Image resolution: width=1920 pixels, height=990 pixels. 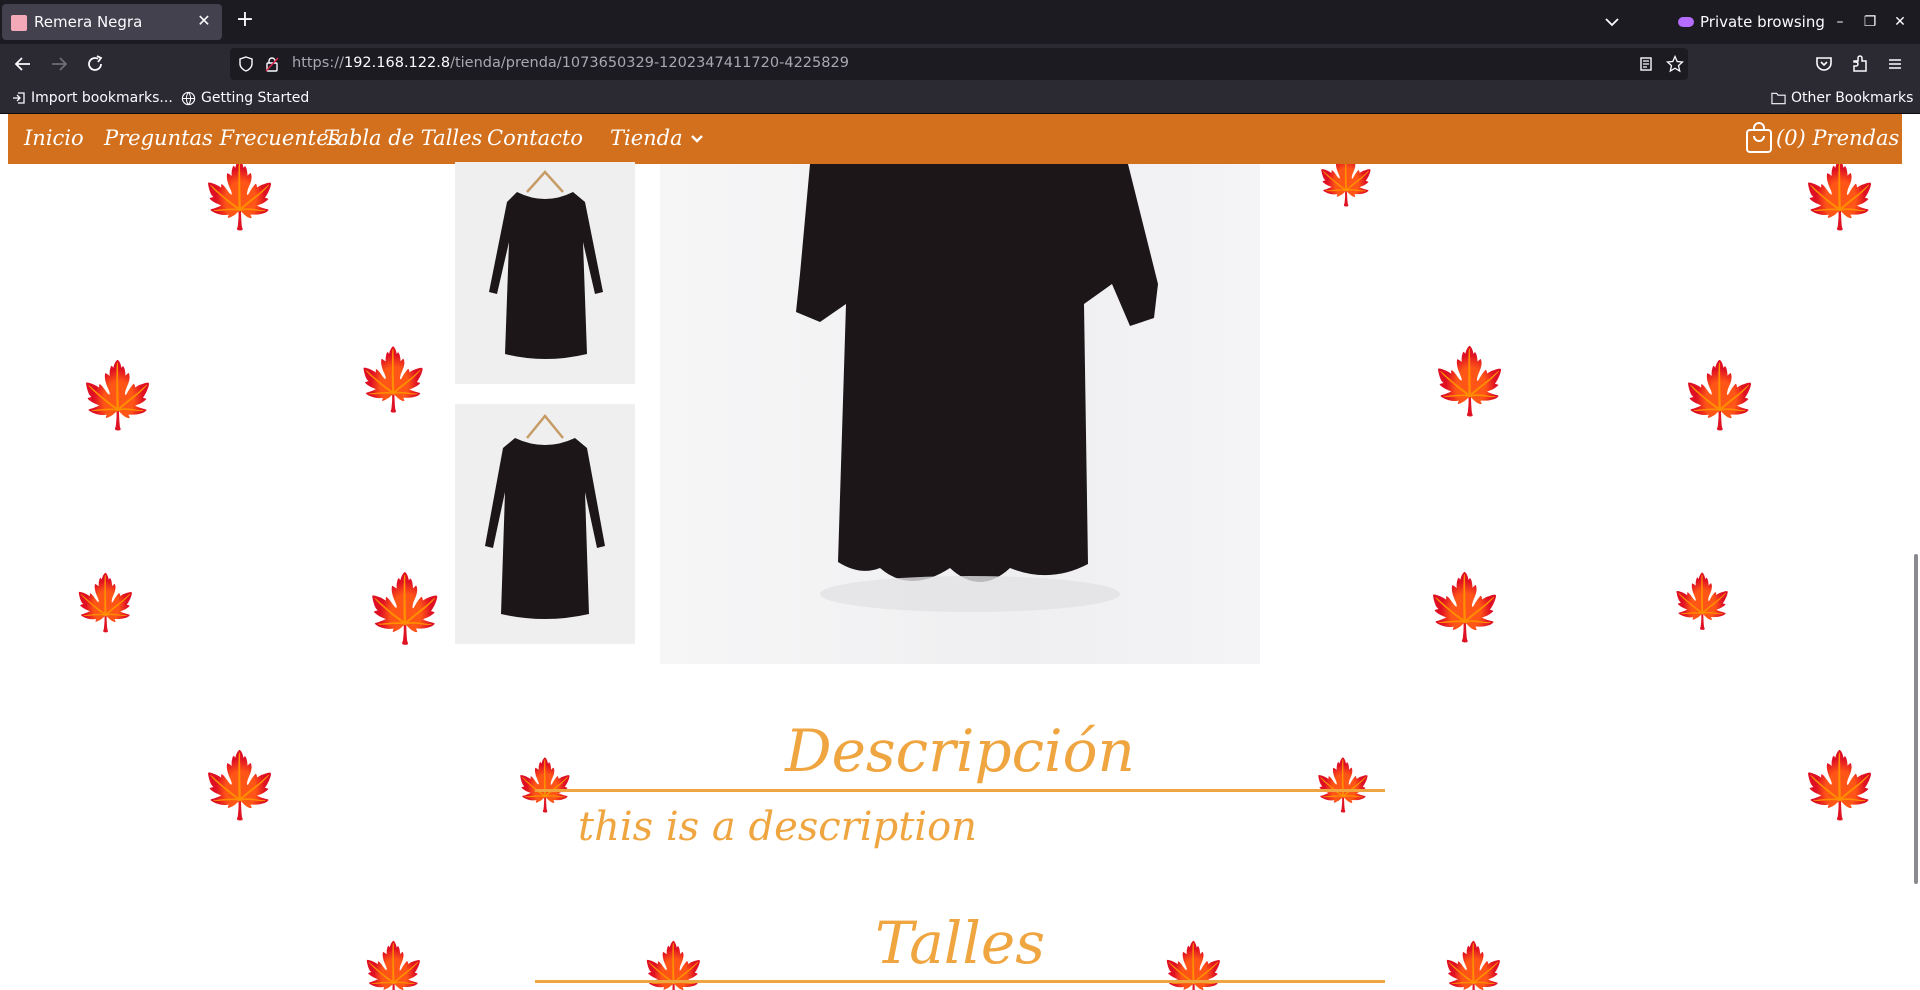 I want to click on close-window-icon: ✕, so click(x=1900, y=22).